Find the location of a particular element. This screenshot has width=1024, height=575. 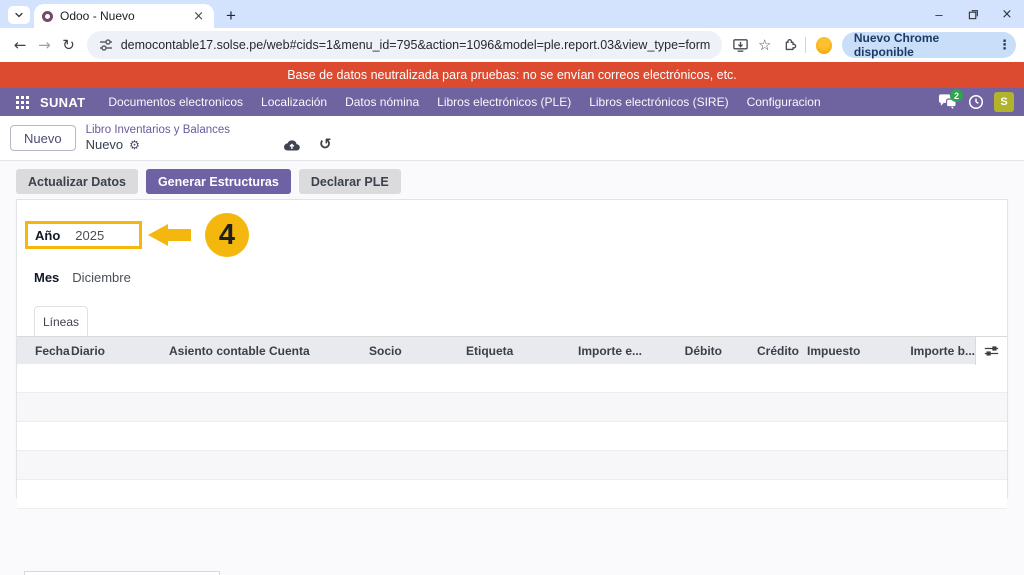

toolbar-divider is located at coordinates (805, 45).